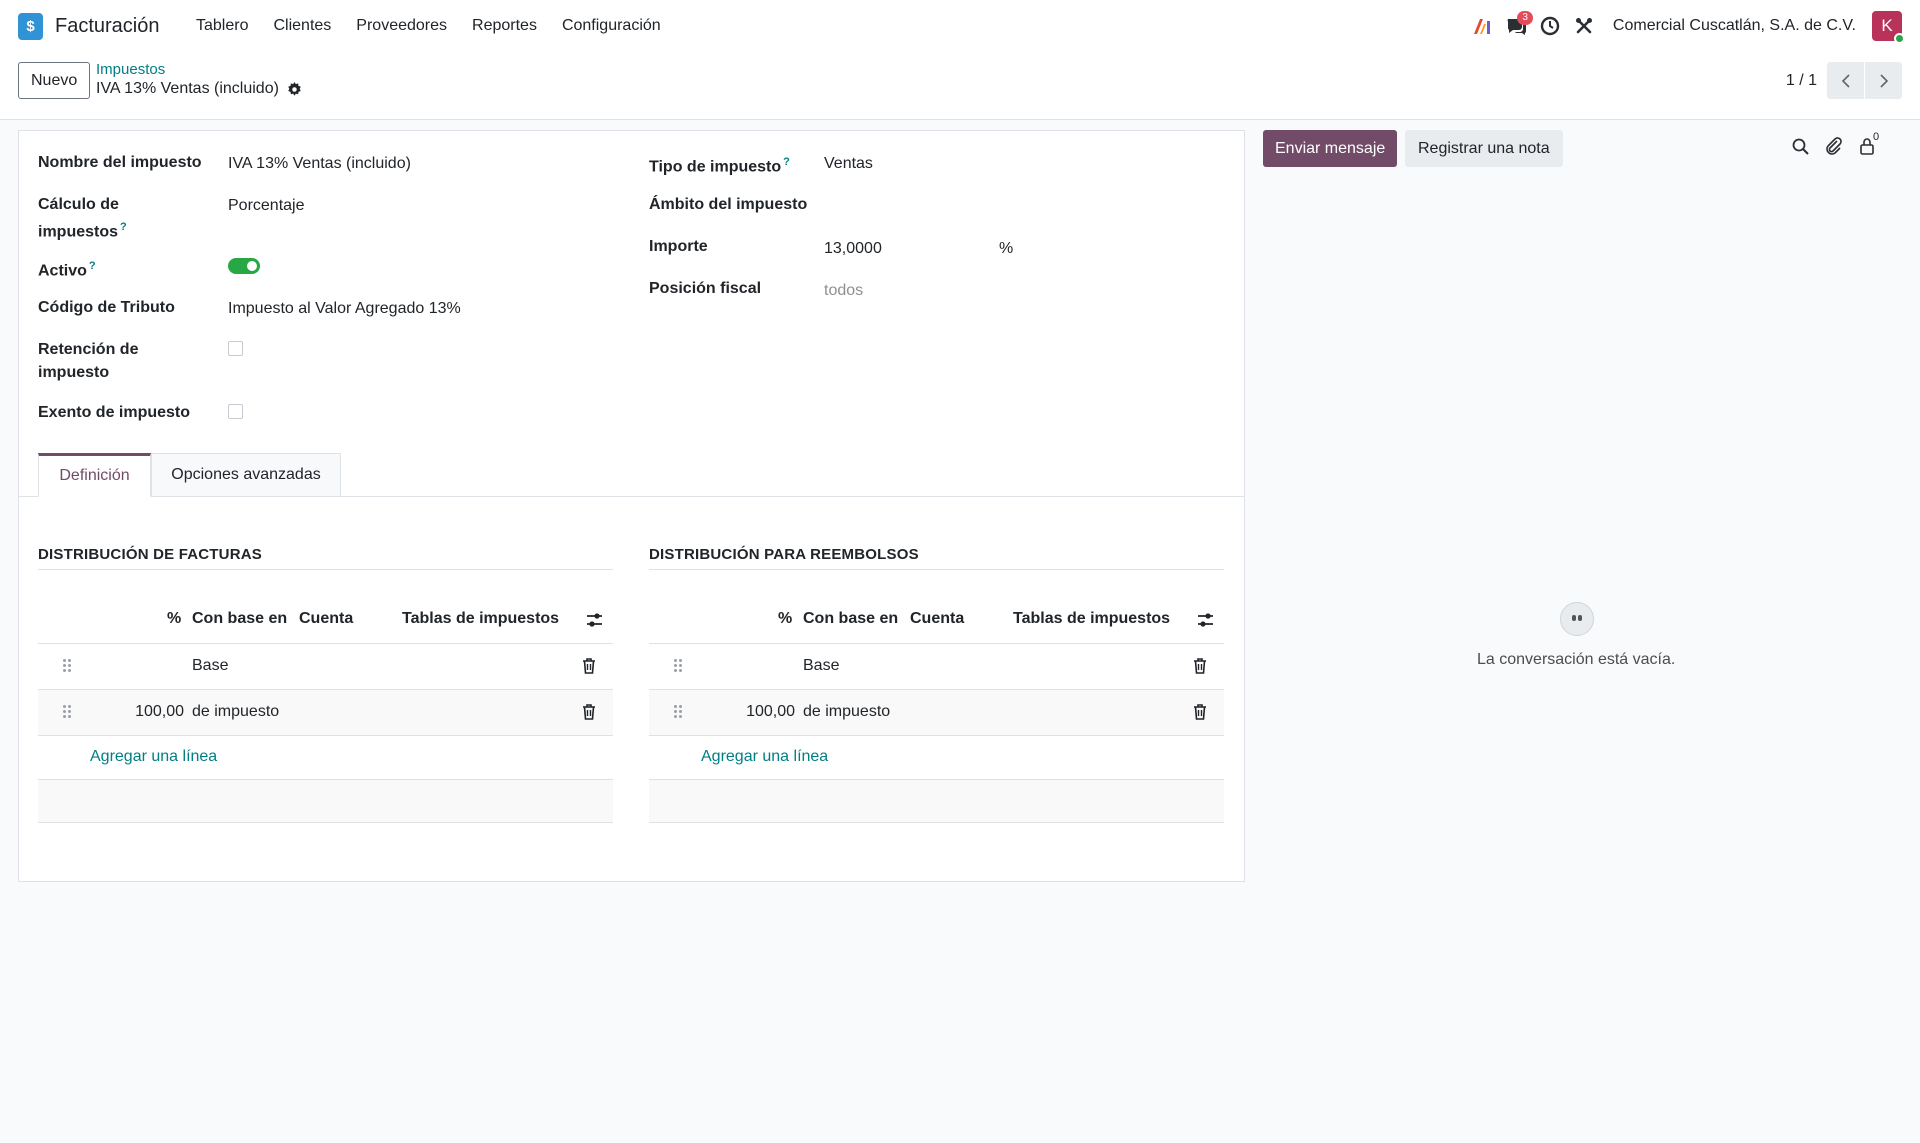 This screenshot has width=1920, height=1143. What do you see at coordinates (88, 361) in the screenshot?
I see `retention-label: Retención de impuesto` at bounding box center [88, 361].